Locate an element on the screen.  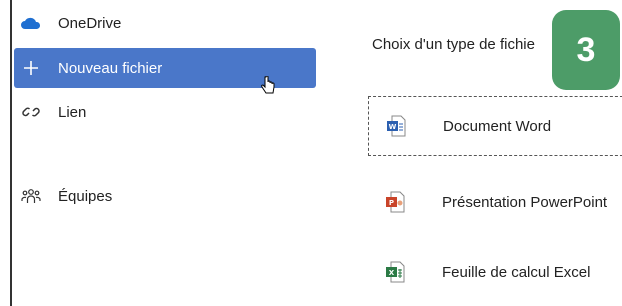
excel-icon: X is located at coordinates (395, 272).